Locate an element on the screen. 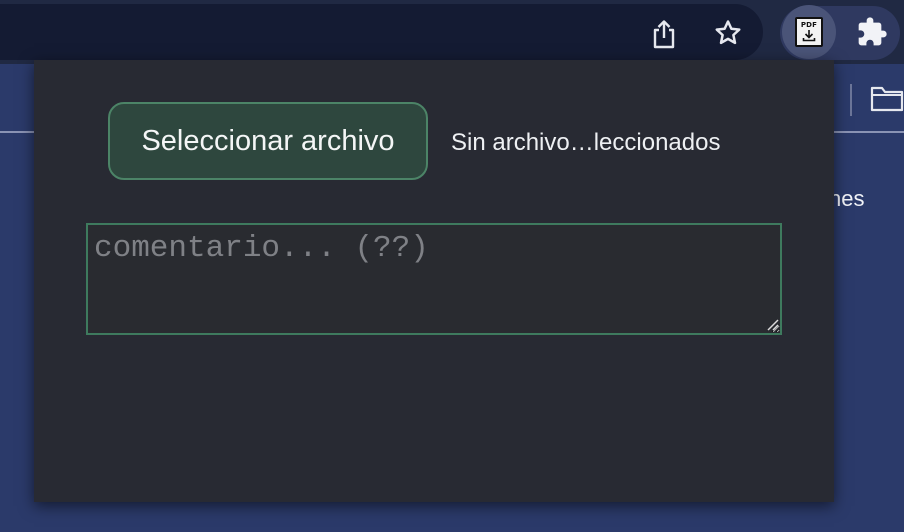  star-icon is located at coordinates (728, 33).